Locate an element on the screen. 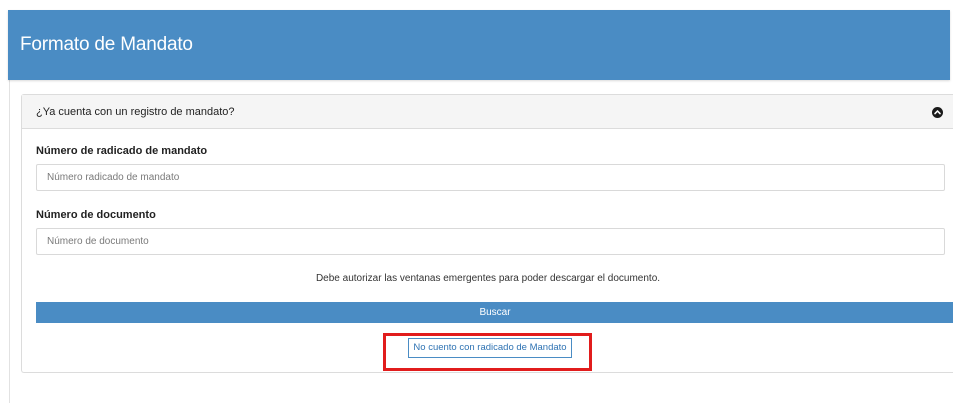 This screenshot has height=403, width=953. radicado-label: Número de radicado de mandato is located at coordinates (122, 151).